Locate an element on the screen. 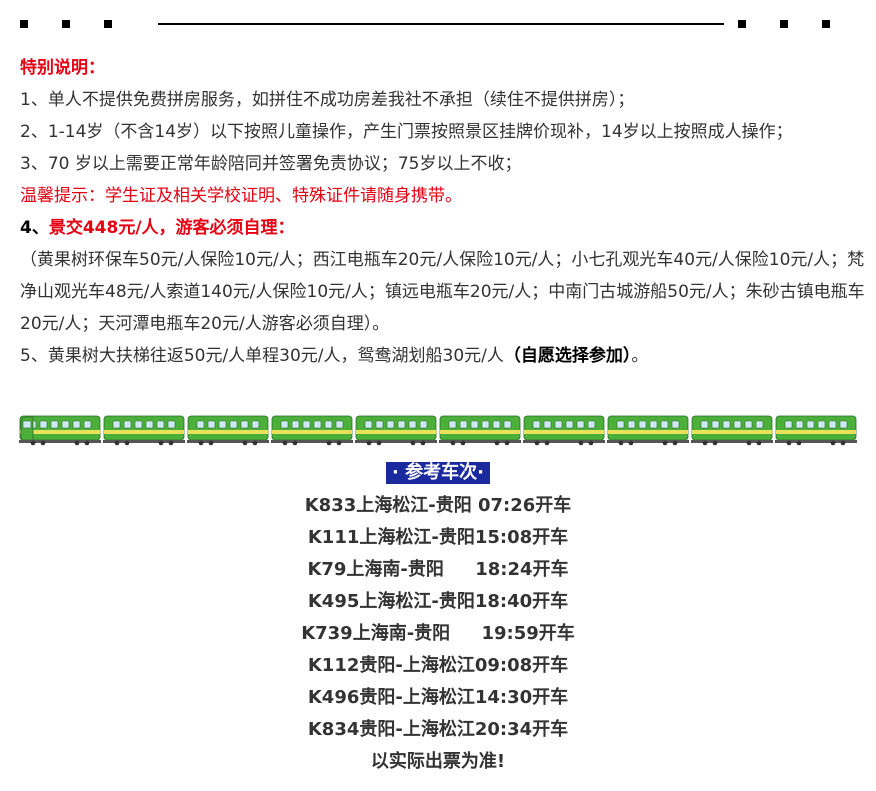  schedule-footer: 以实际出票为准! is located at coordinates (438, 761).